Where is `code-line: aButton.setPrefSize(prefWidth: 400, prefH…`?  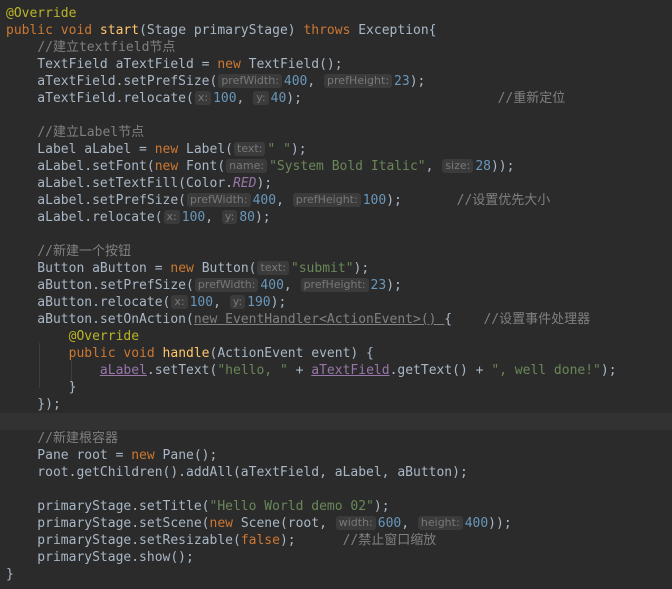 code-line: aButton.setPrefSize(prefWidth: 400, prefH… is located at coordinates (336, 285).